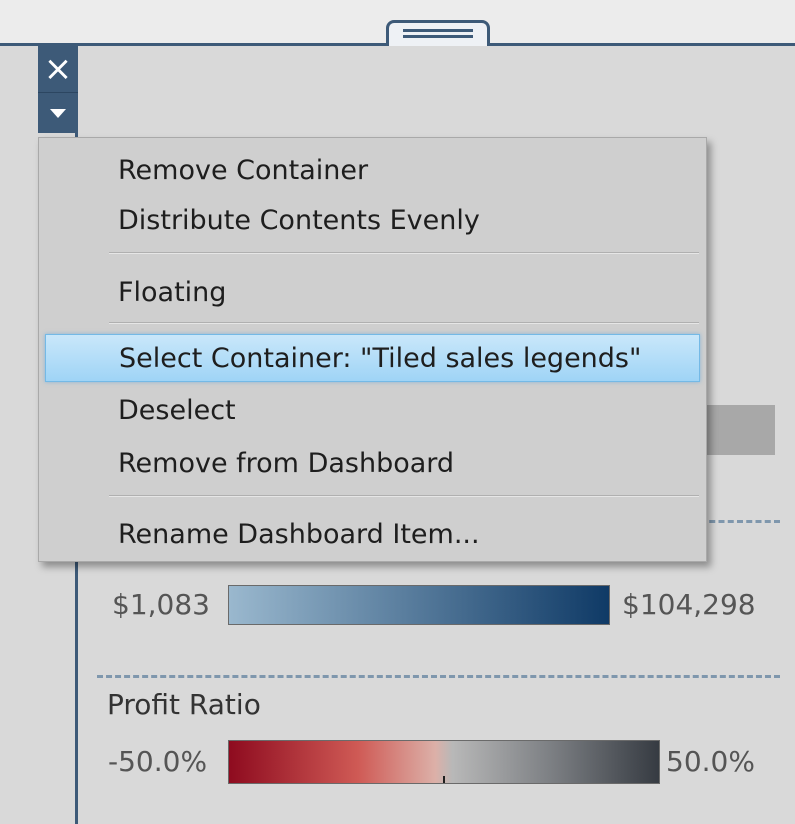 Image resolution: width=795 pixels, height=824 pixels. What do you see at coordinates (419, 605) in the screenshot?
I see `sales-color-ramp` at bounding box center [419, 605].